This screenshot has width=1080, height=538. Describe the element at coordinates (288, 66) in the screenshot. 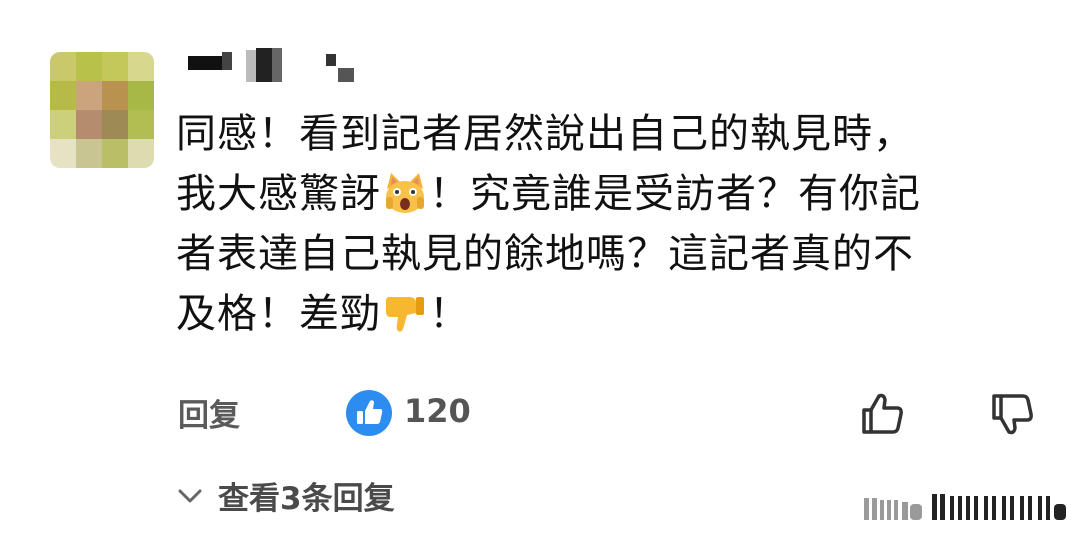

I see `username-redacted` at that location.